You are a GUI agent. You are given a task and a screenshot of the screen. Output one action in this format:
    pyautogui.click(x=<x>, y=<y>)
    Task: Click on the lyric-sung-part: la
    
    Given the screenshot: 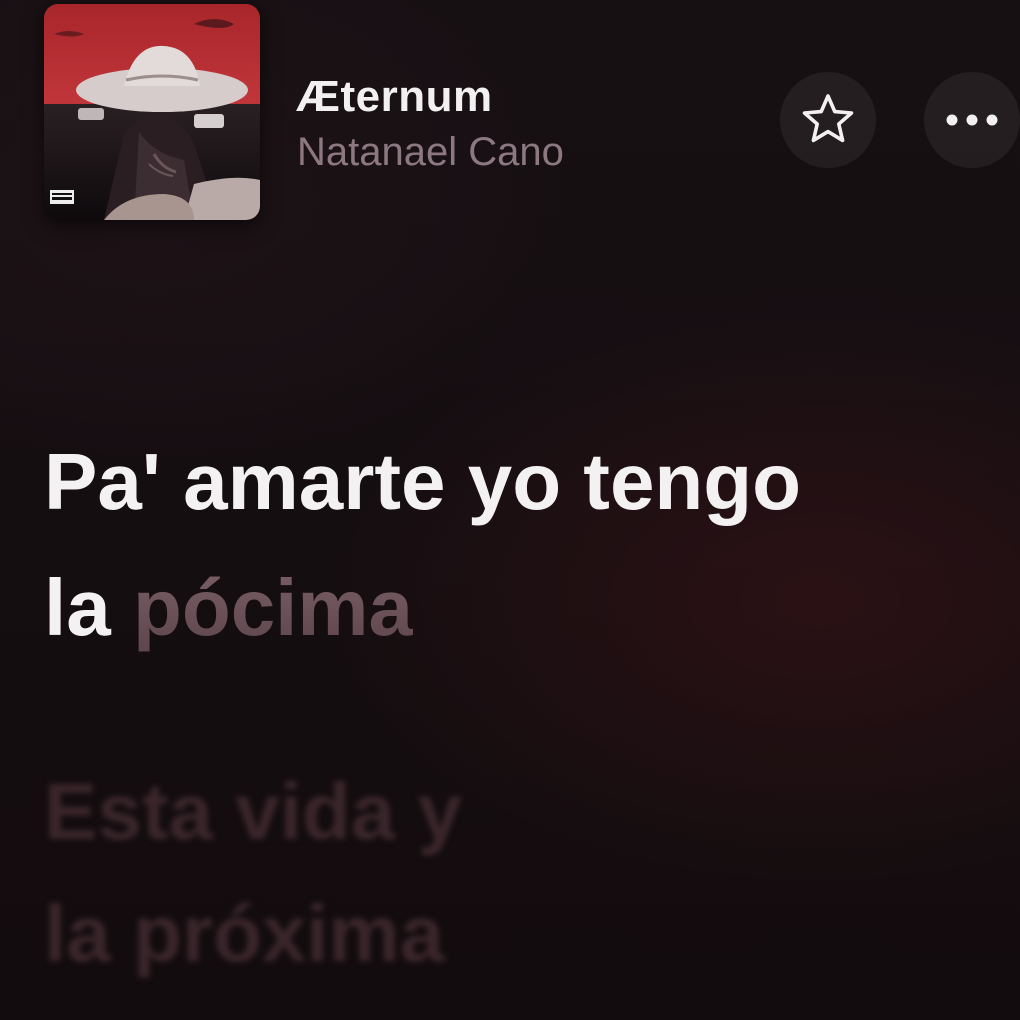 What is the action you would take?
    pyautogui.click(x=88, y=607)
    